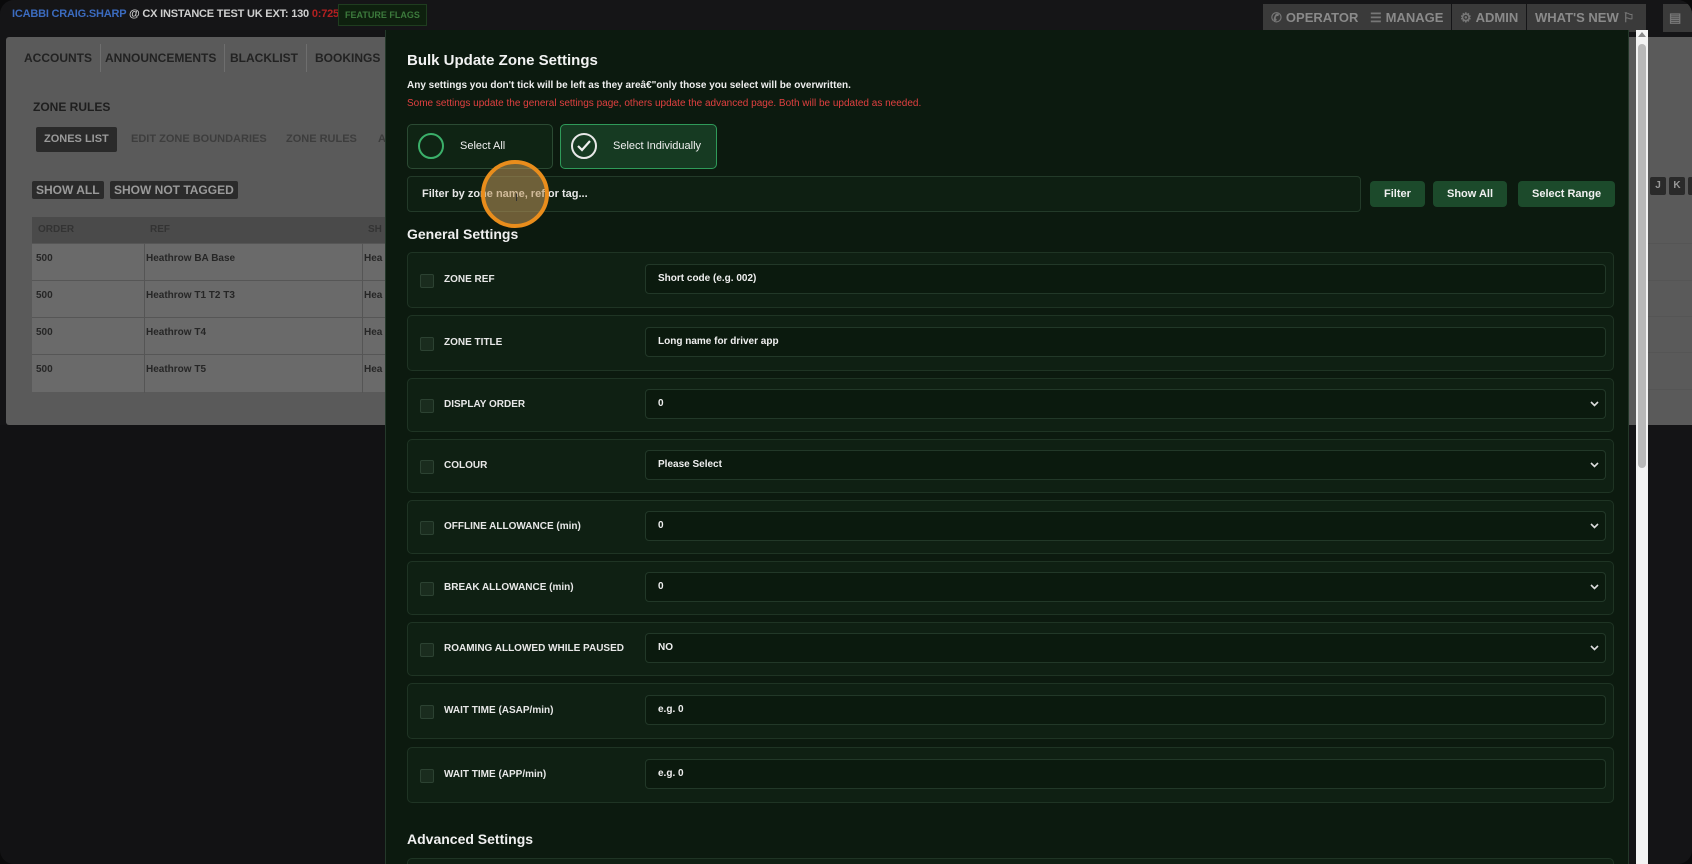  What do you see at coordinates (192, 644) in the screenshot?
I see `background-empty-area` at bounding box center [192, 644].